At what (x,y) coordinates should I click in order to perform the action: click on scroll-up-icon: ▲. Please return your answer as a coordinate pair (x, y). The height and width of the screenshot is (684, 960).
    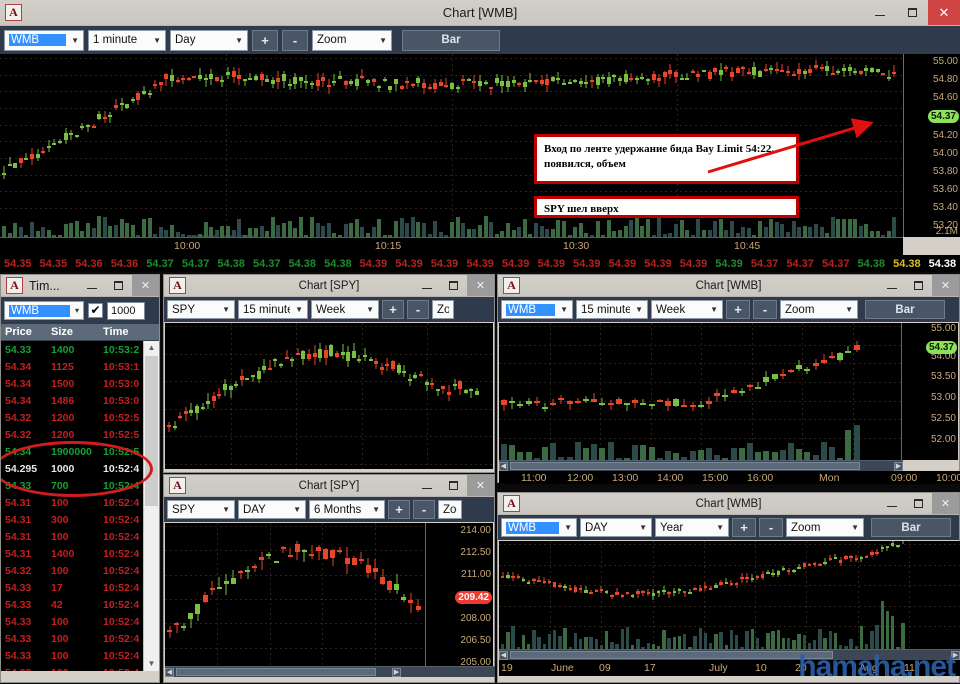
    Looking at the image, I should click on (151, 348).